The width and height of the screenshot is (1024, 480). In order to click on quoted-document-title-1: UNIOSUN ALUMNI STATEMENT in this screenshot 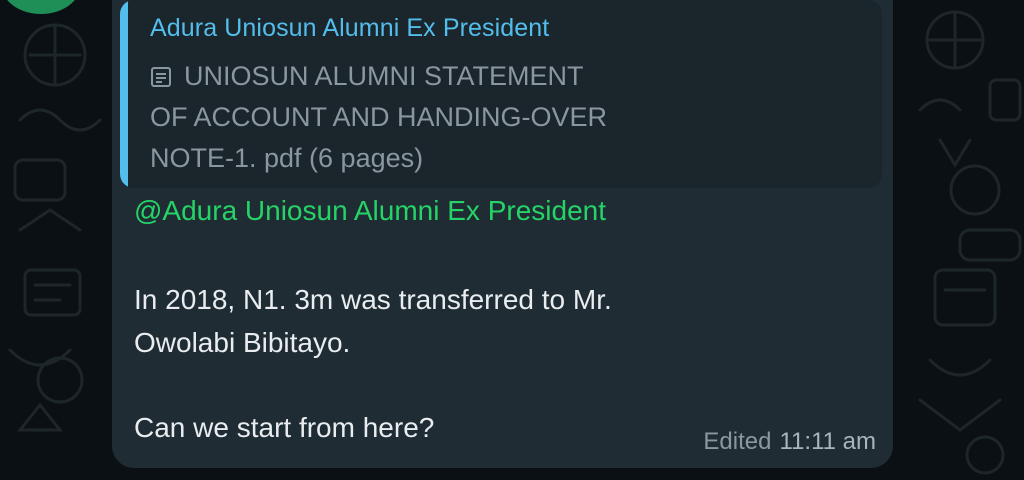, I will do `click(384, 76)`.